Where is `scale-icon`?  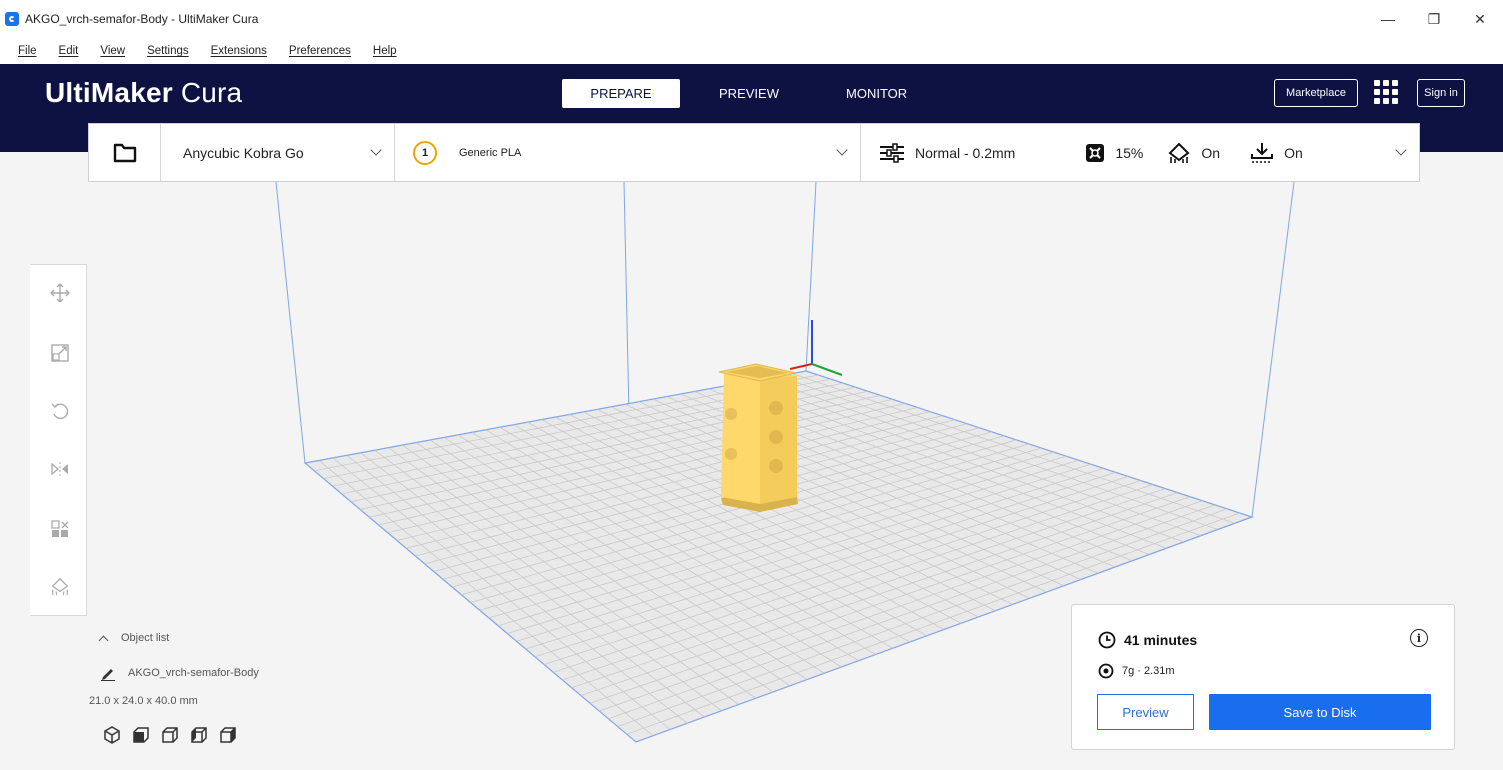
scale-icon is located at coordinates (60, 353).